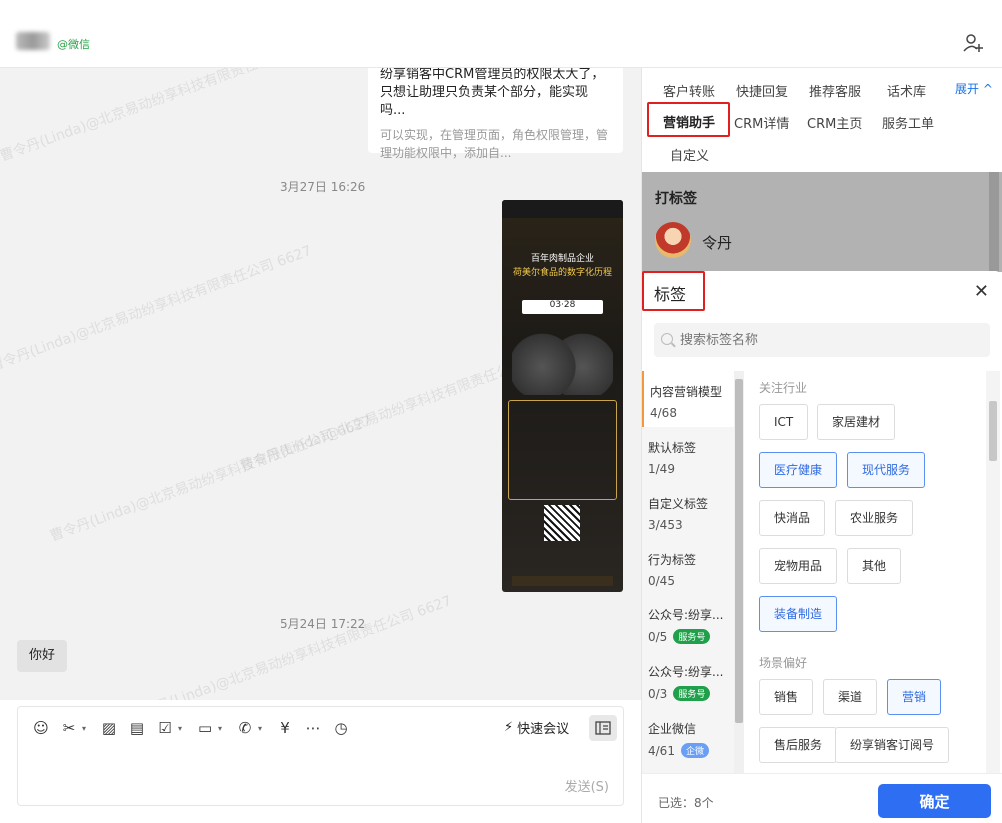 The width and height of the screenshot is (1002, 823). What do you see at coordinates (673, 240) in the screenshot?
I see `avatar` at bounding box center [673, 240].